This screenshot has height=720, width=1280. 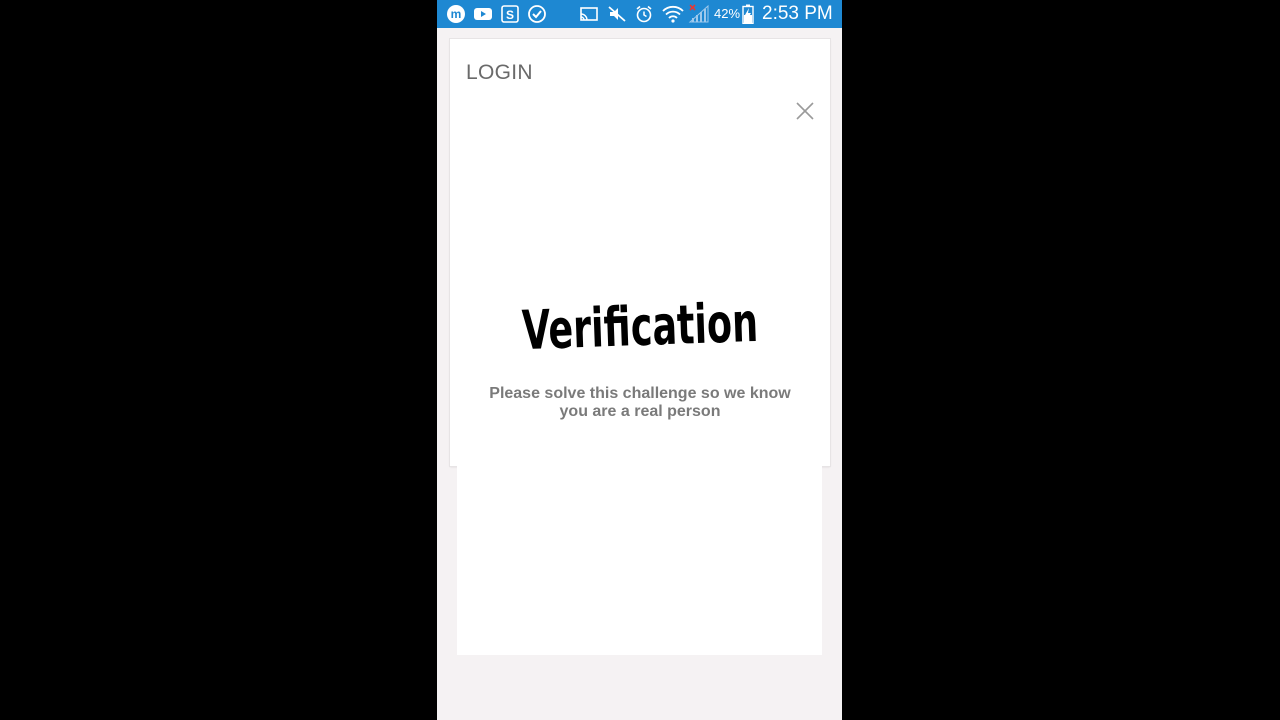 I want to click on verification-heading-text: Verification, so click(x=640, y=326).